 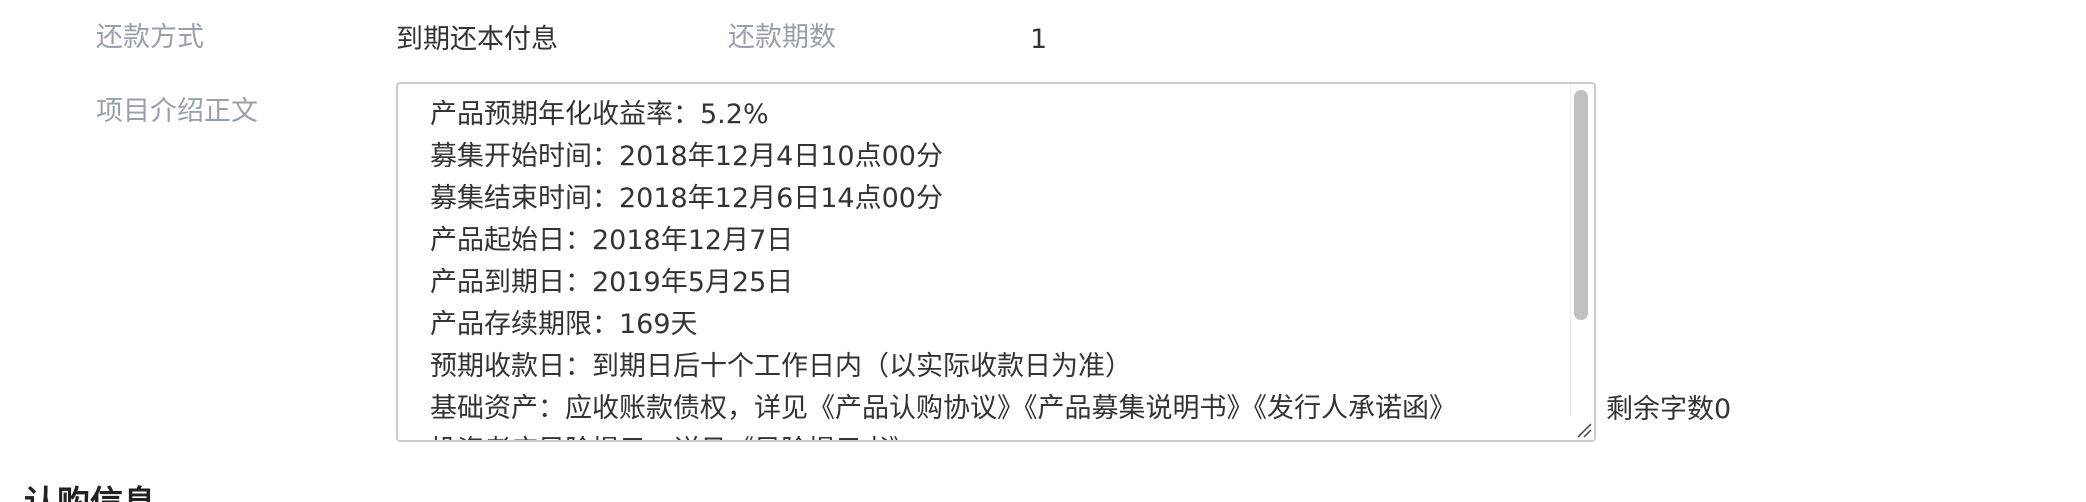 What do you see at coordinates (612, 240) in the screenshot?
I see `intro-line: 产品起始日：2018年12月7日` at bounding box center [612, 240].